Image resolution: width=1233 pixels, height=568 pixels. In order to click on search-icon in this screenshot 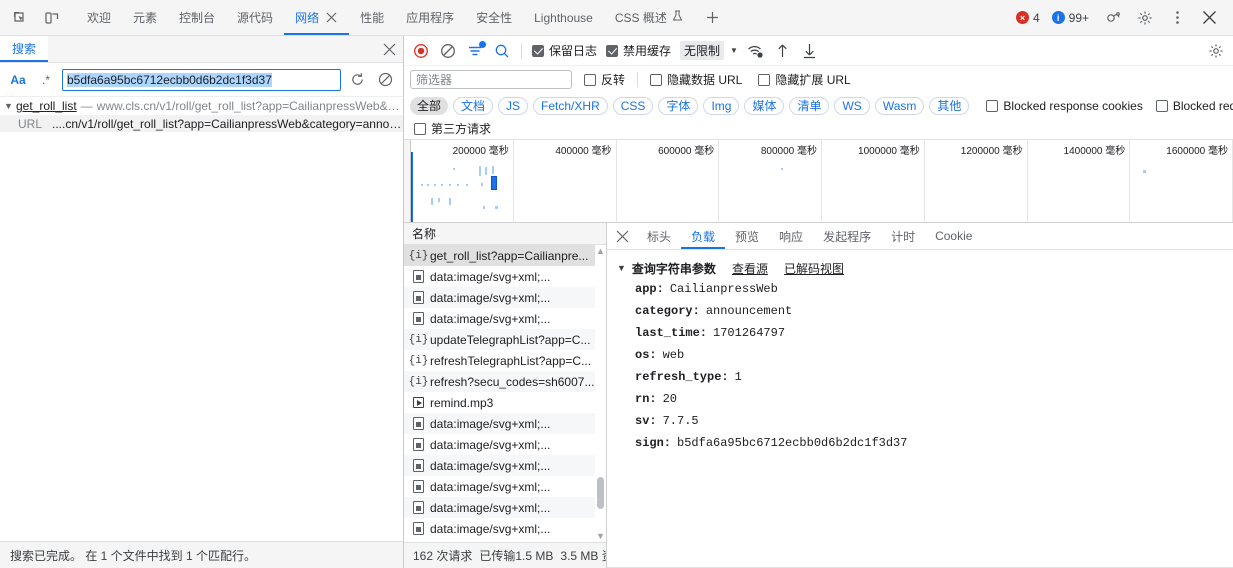, I will do `click(502, 51)`.